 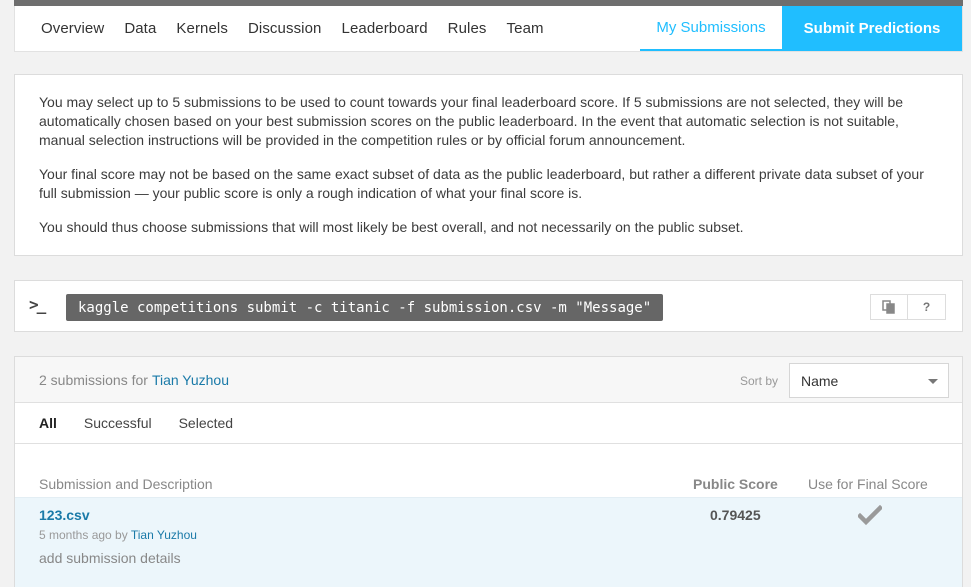 What do you see at coordinates (48, 423) in the screenshot?
I see `filter-all: All` at bounding box center [48, 423].